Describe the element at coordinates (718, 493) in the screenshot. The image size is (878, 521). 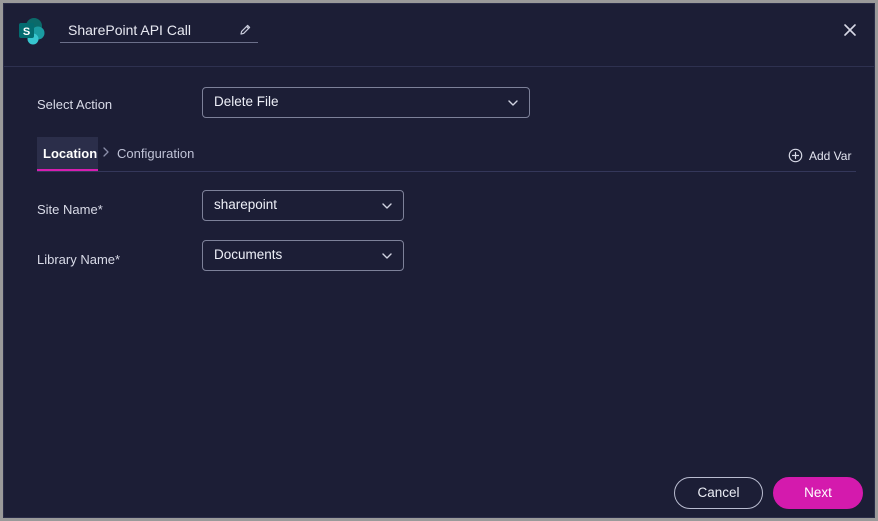
I see `cancel-button: Cancel` at that location.